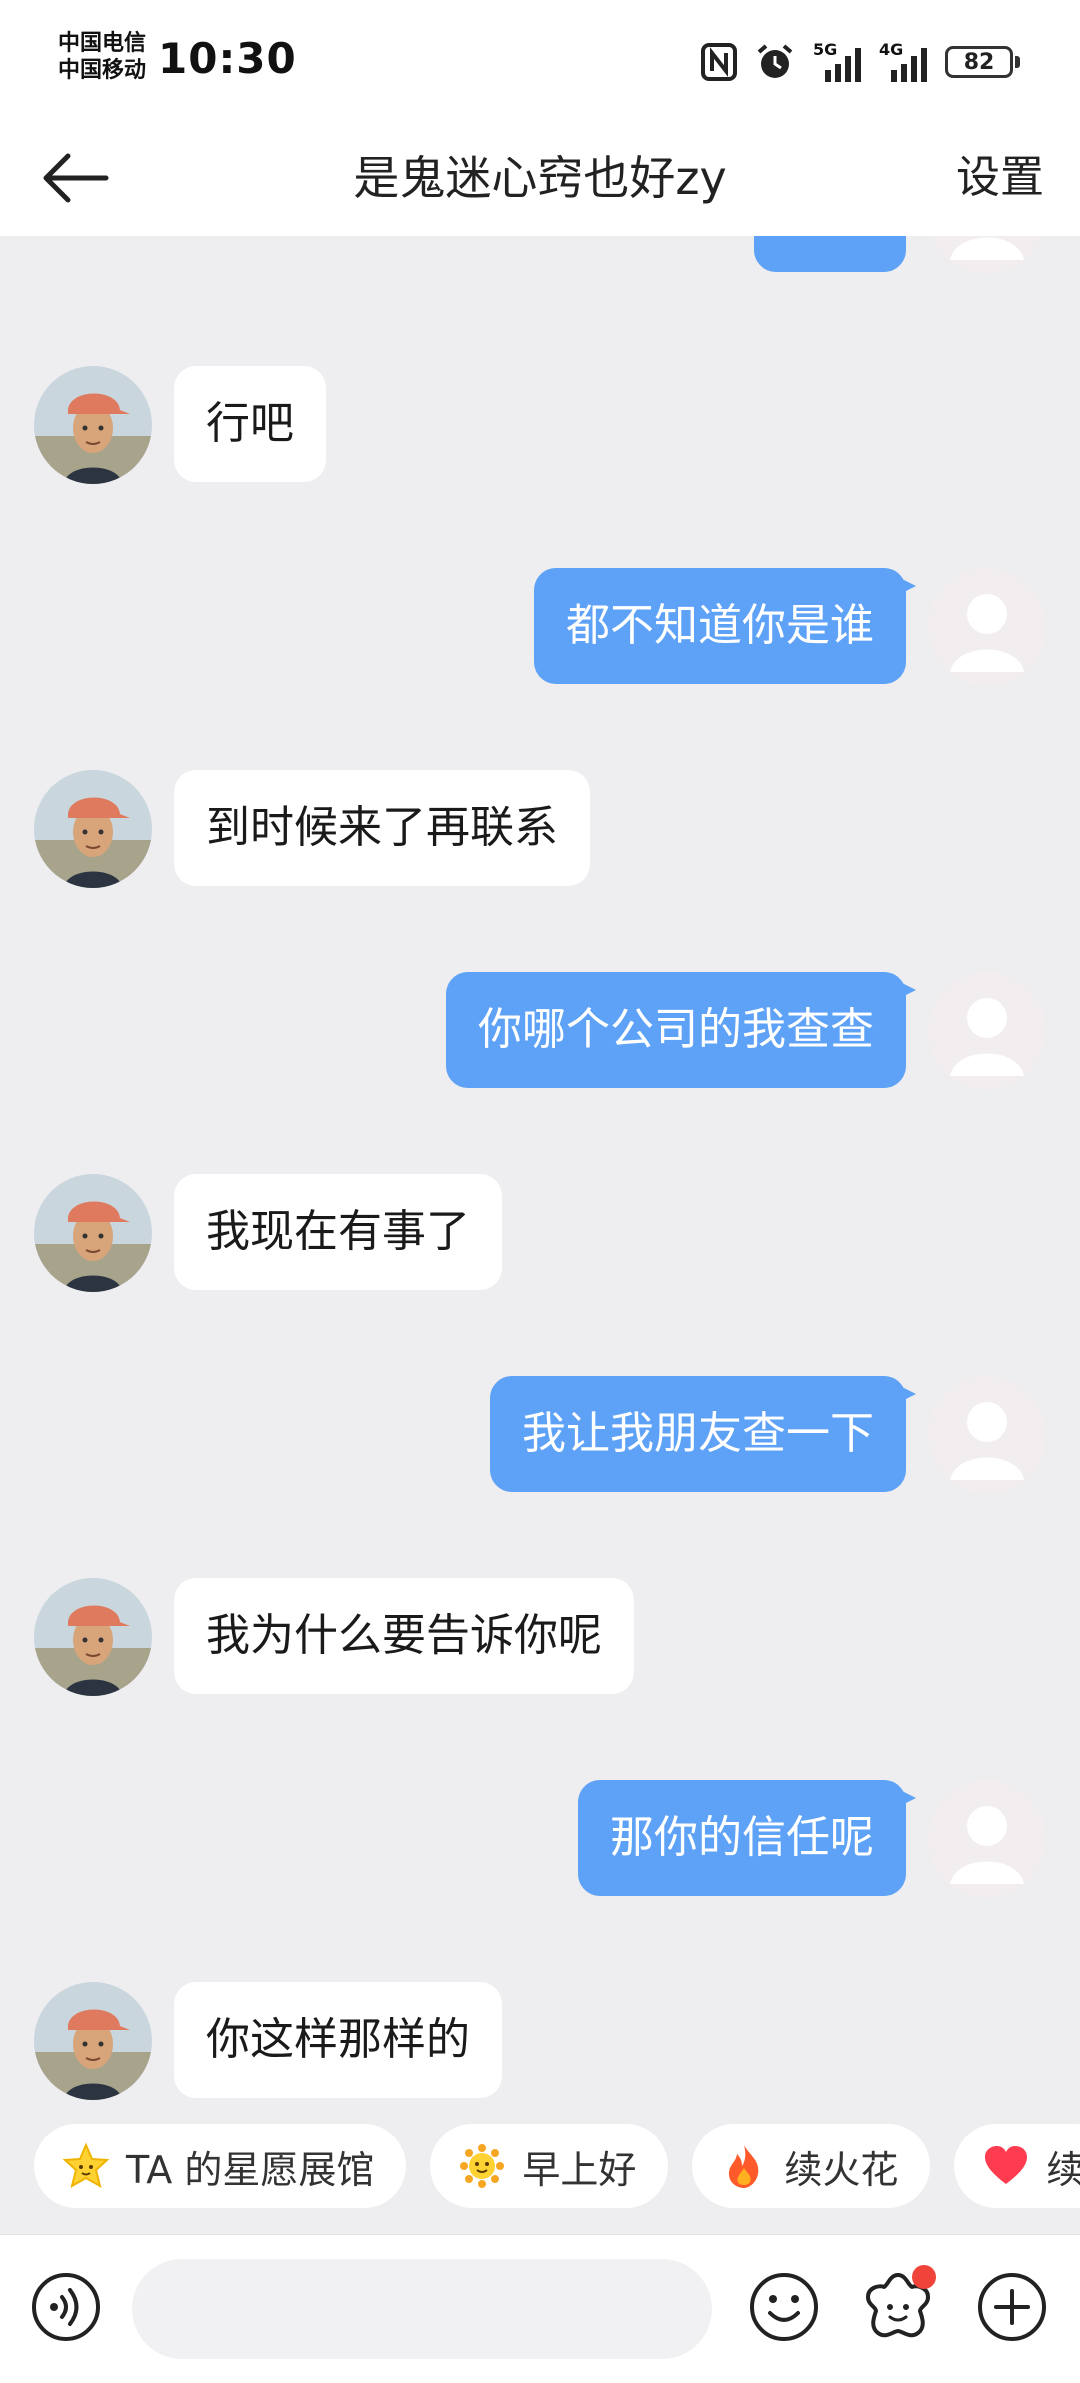 The height and width of the screenshot is (2383, 1080). I want to click on quick-reply-chips: TA 的星愿展馆 早上好 续火花 续, so click(557, 2166).